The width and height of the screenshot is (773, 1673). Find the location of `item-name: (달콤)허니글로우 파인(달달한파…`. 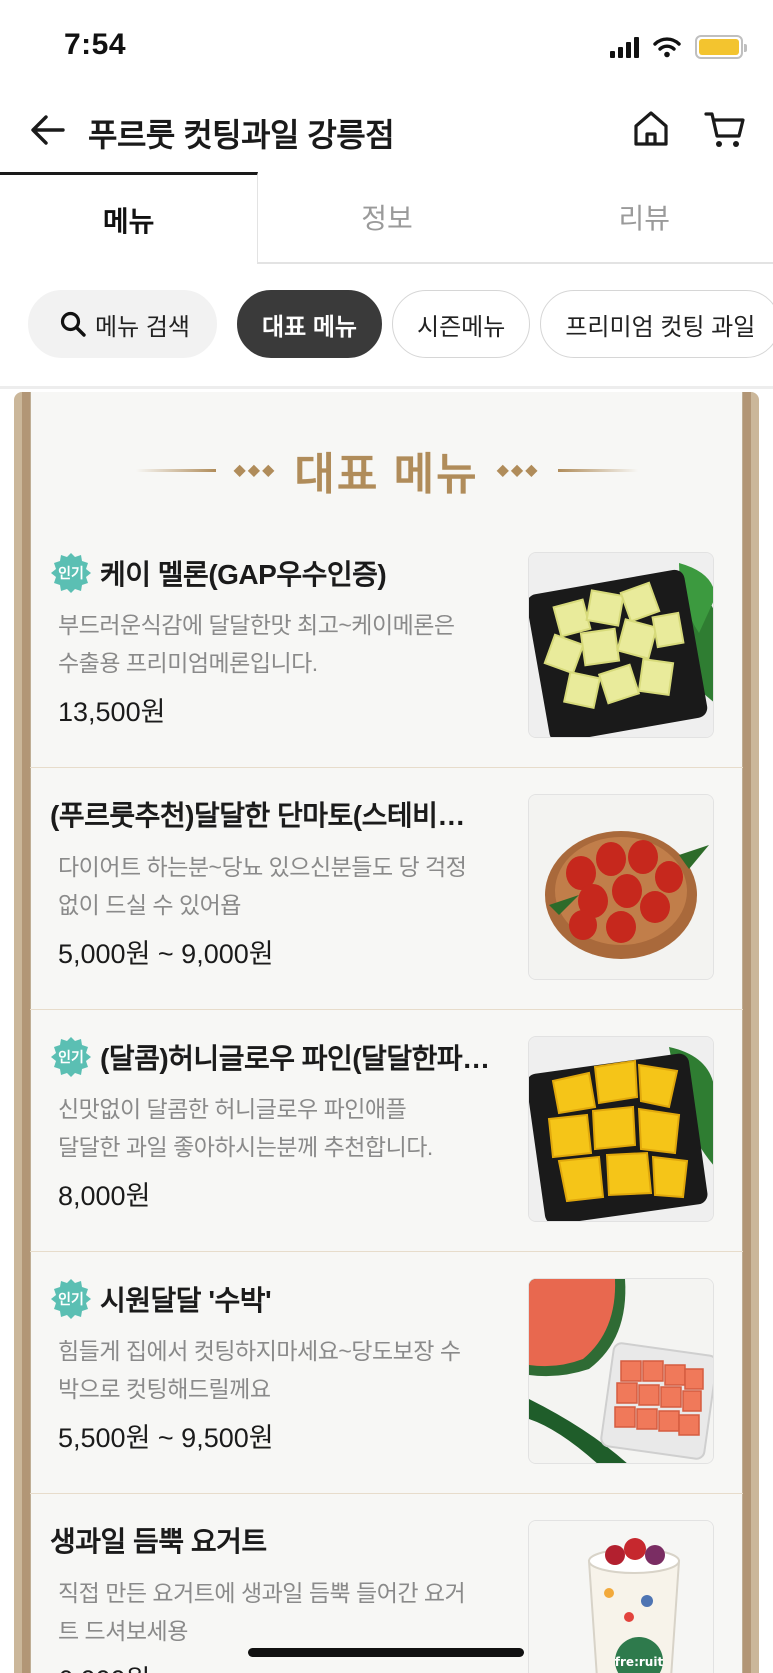

item-name: (달콤)허니글로우 파인(달달한파… is located at coordinates (295, 1058).